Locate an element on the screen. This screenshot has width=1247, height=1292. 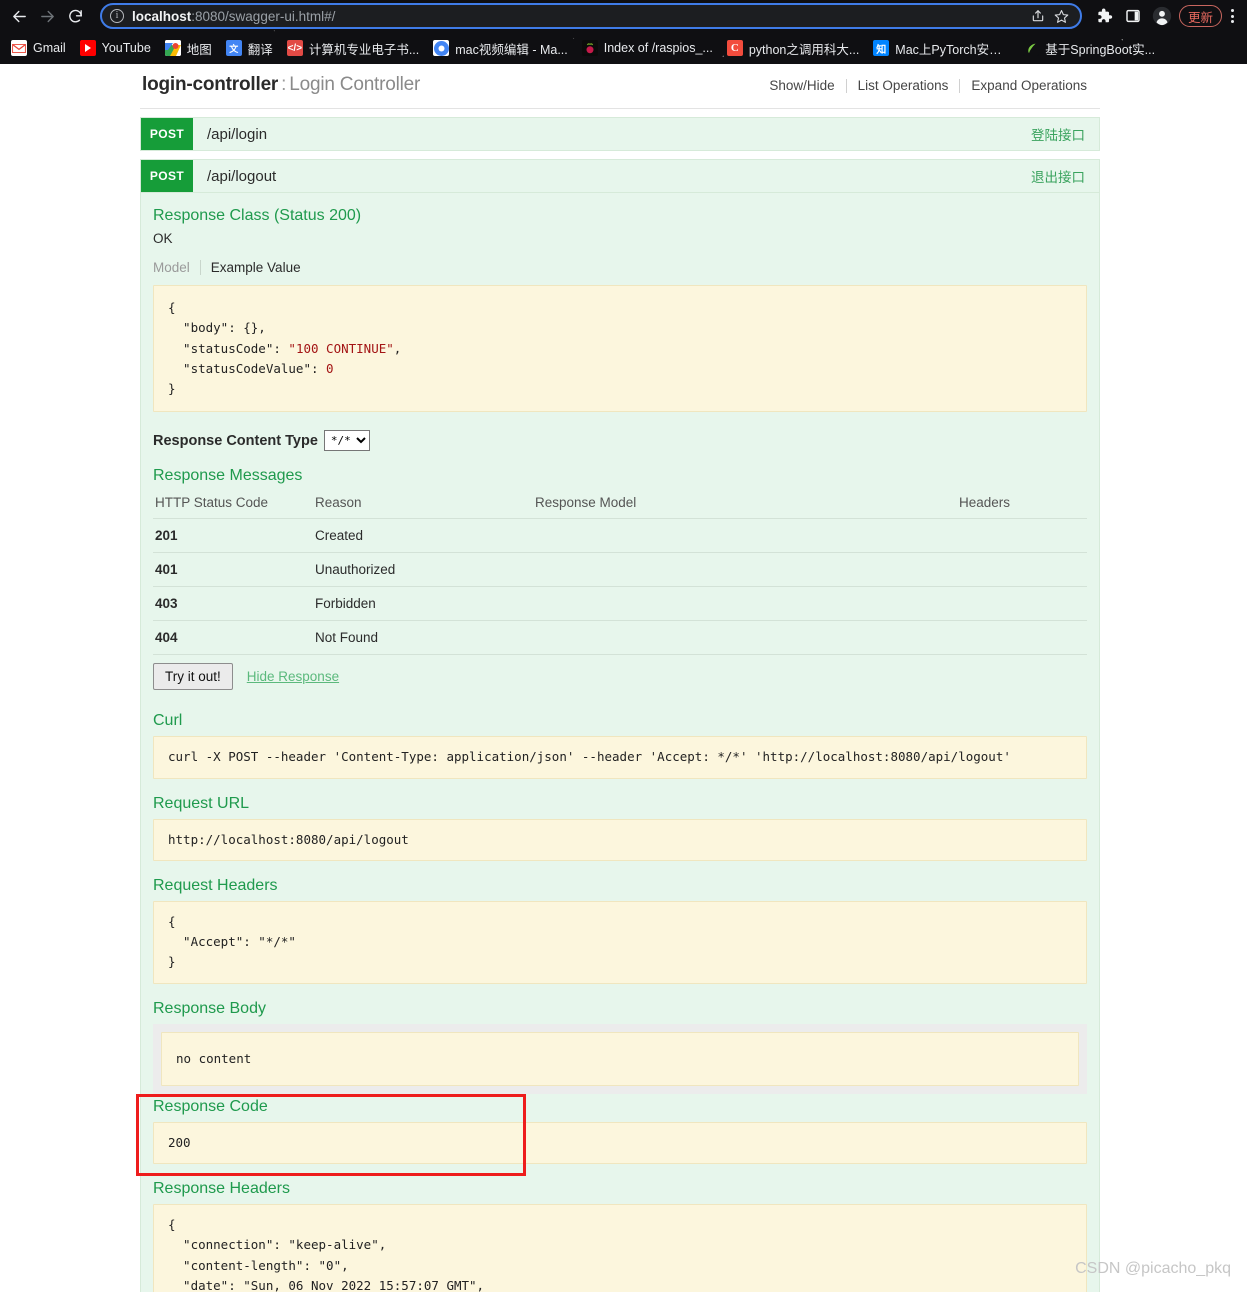
bookmark-star-icon is located at coordinates (1062, 16).